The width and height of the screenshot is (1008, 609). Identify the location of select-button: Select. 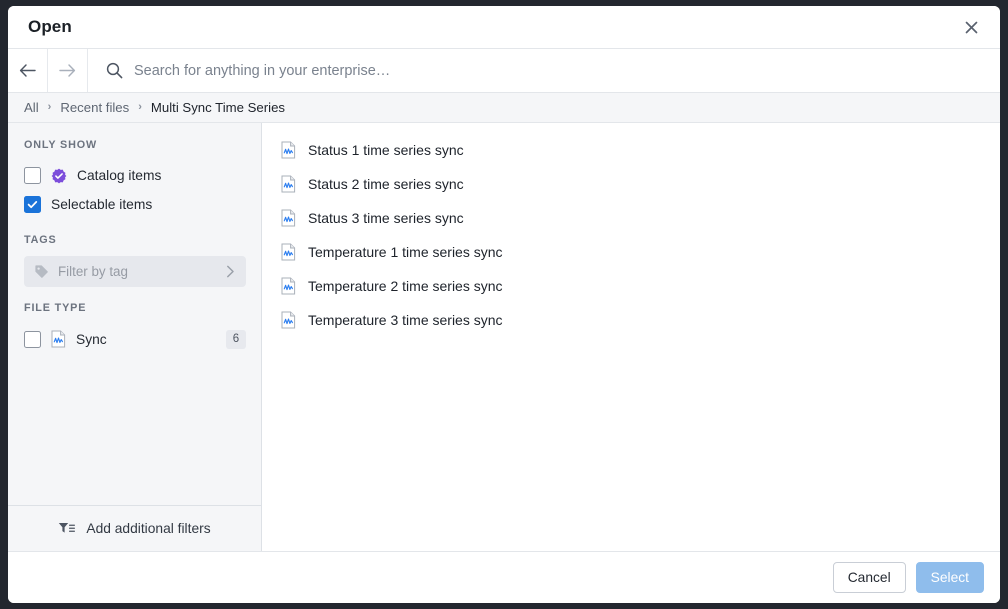
(949, 577).